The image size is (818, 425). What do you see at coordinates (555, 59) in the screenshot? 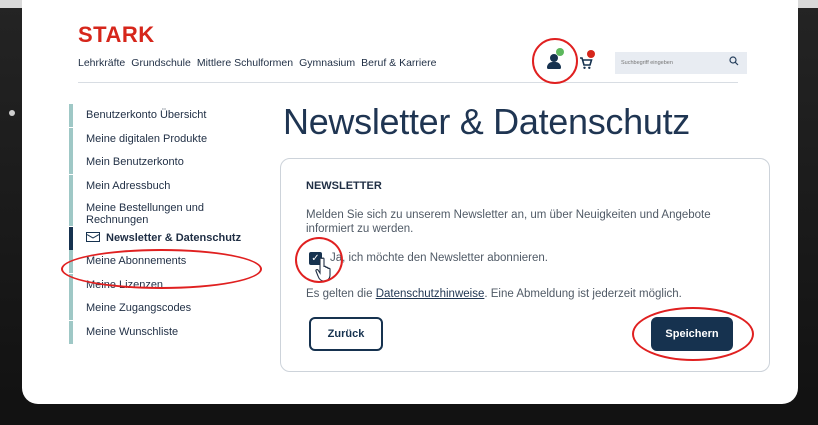
I see `user-icon` at bounding box center [555, 59].